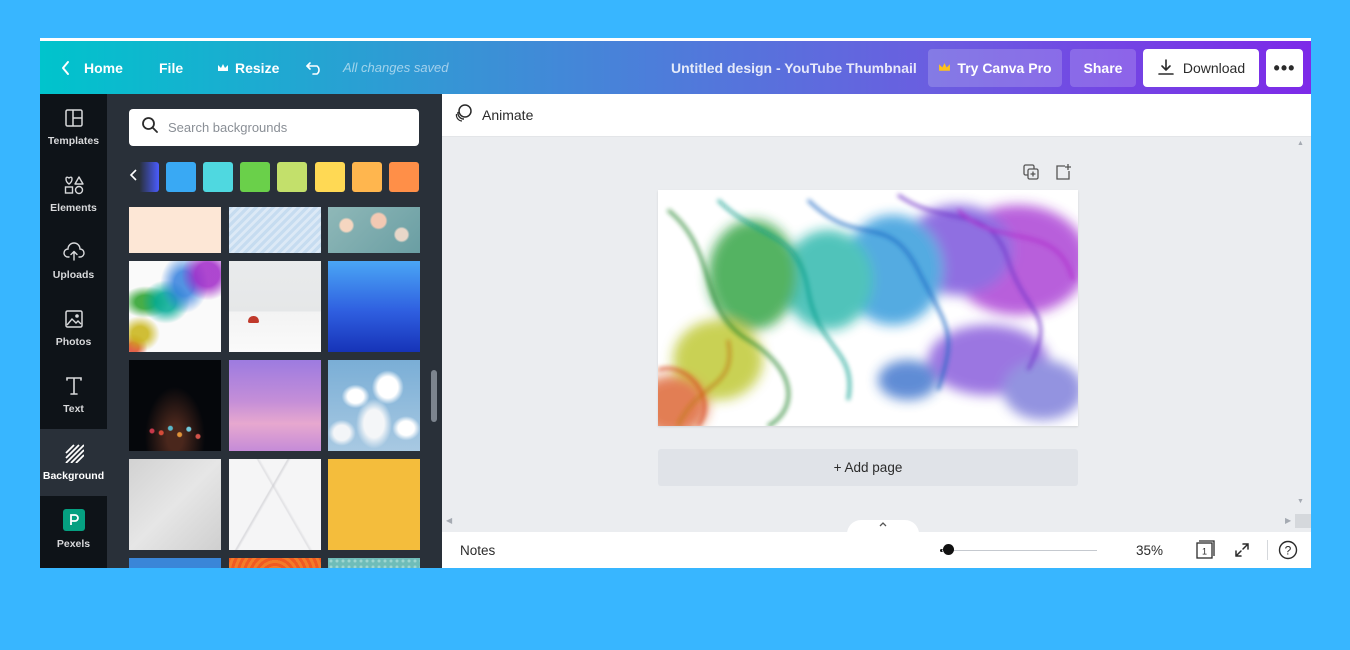 The image size is (1350, 650). Describe the element at coordinates (876, 544) in the screenshot. I see `bottom-bar: Notes 35% 1 ?` at that location.